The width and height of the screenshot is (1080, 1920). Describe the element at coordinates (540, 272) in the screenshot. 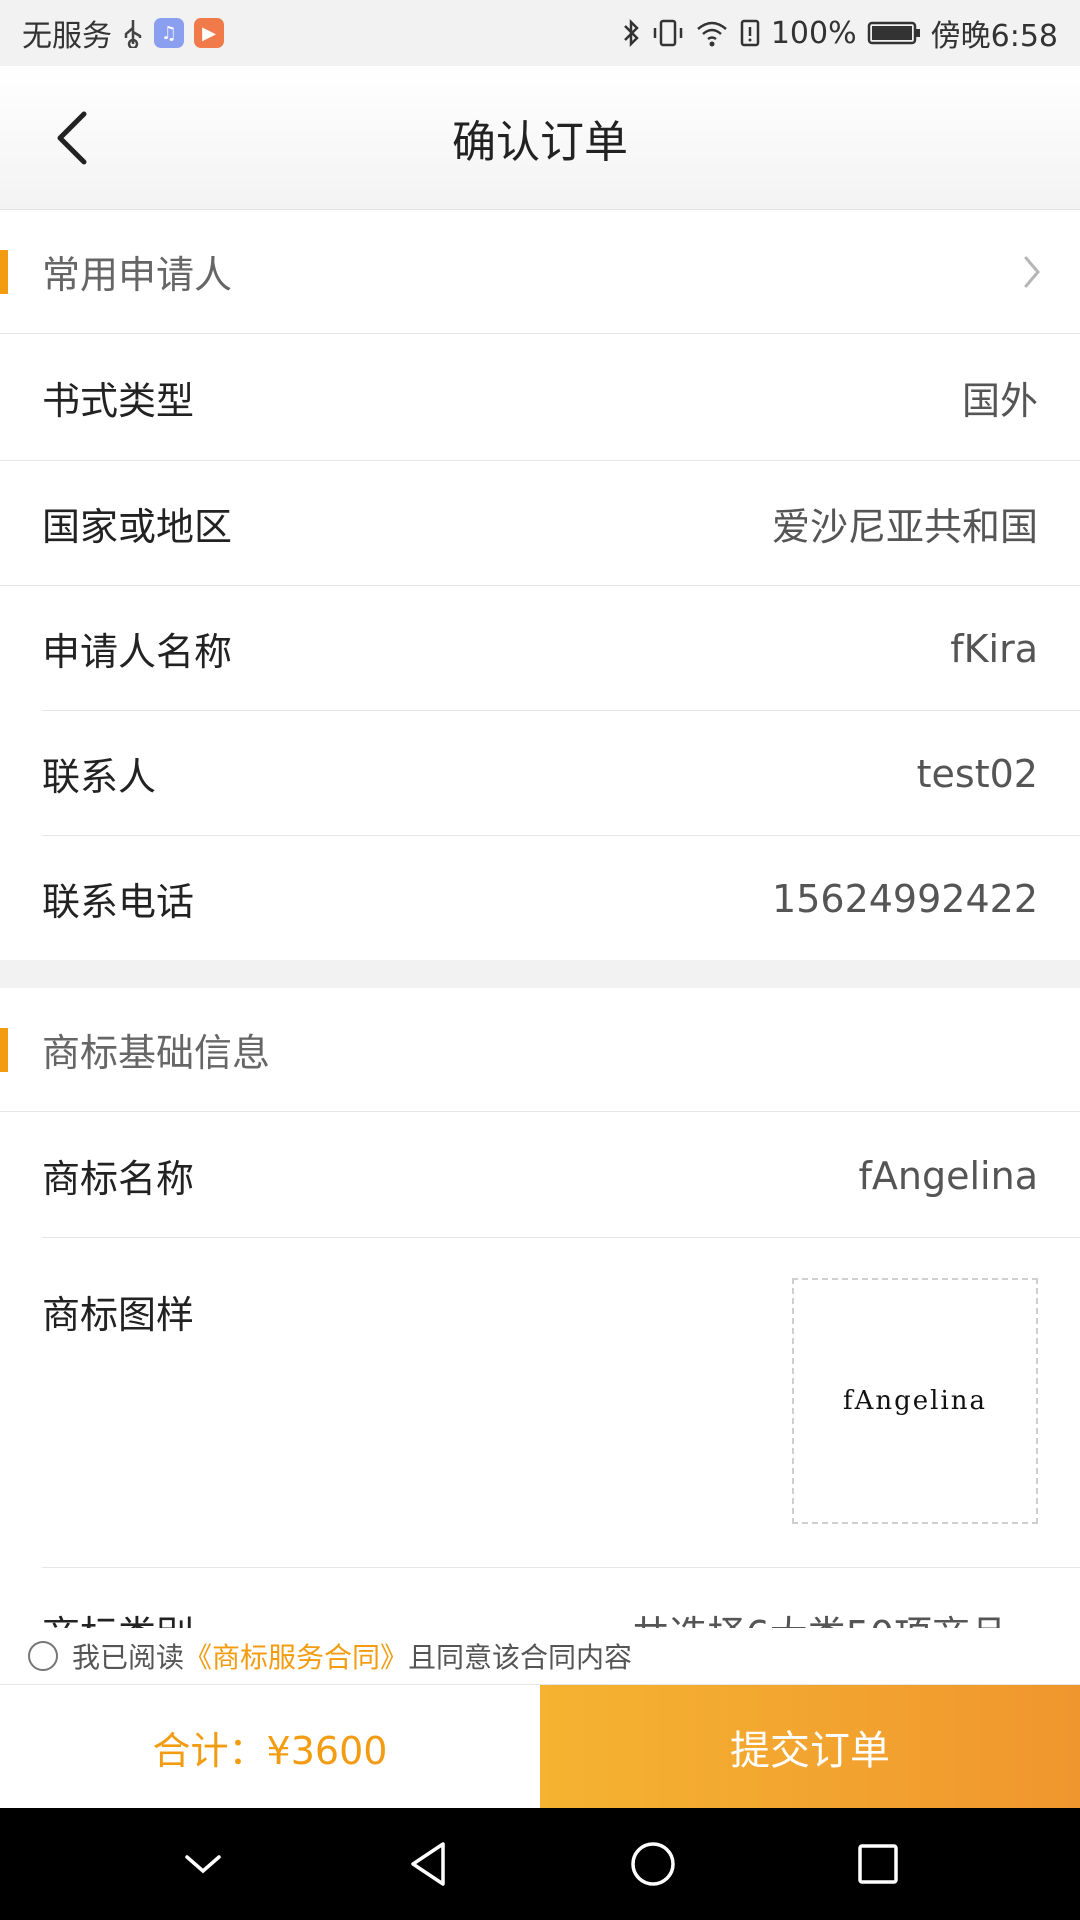

I see `common-applicant-row: 常用申请人` at that location.